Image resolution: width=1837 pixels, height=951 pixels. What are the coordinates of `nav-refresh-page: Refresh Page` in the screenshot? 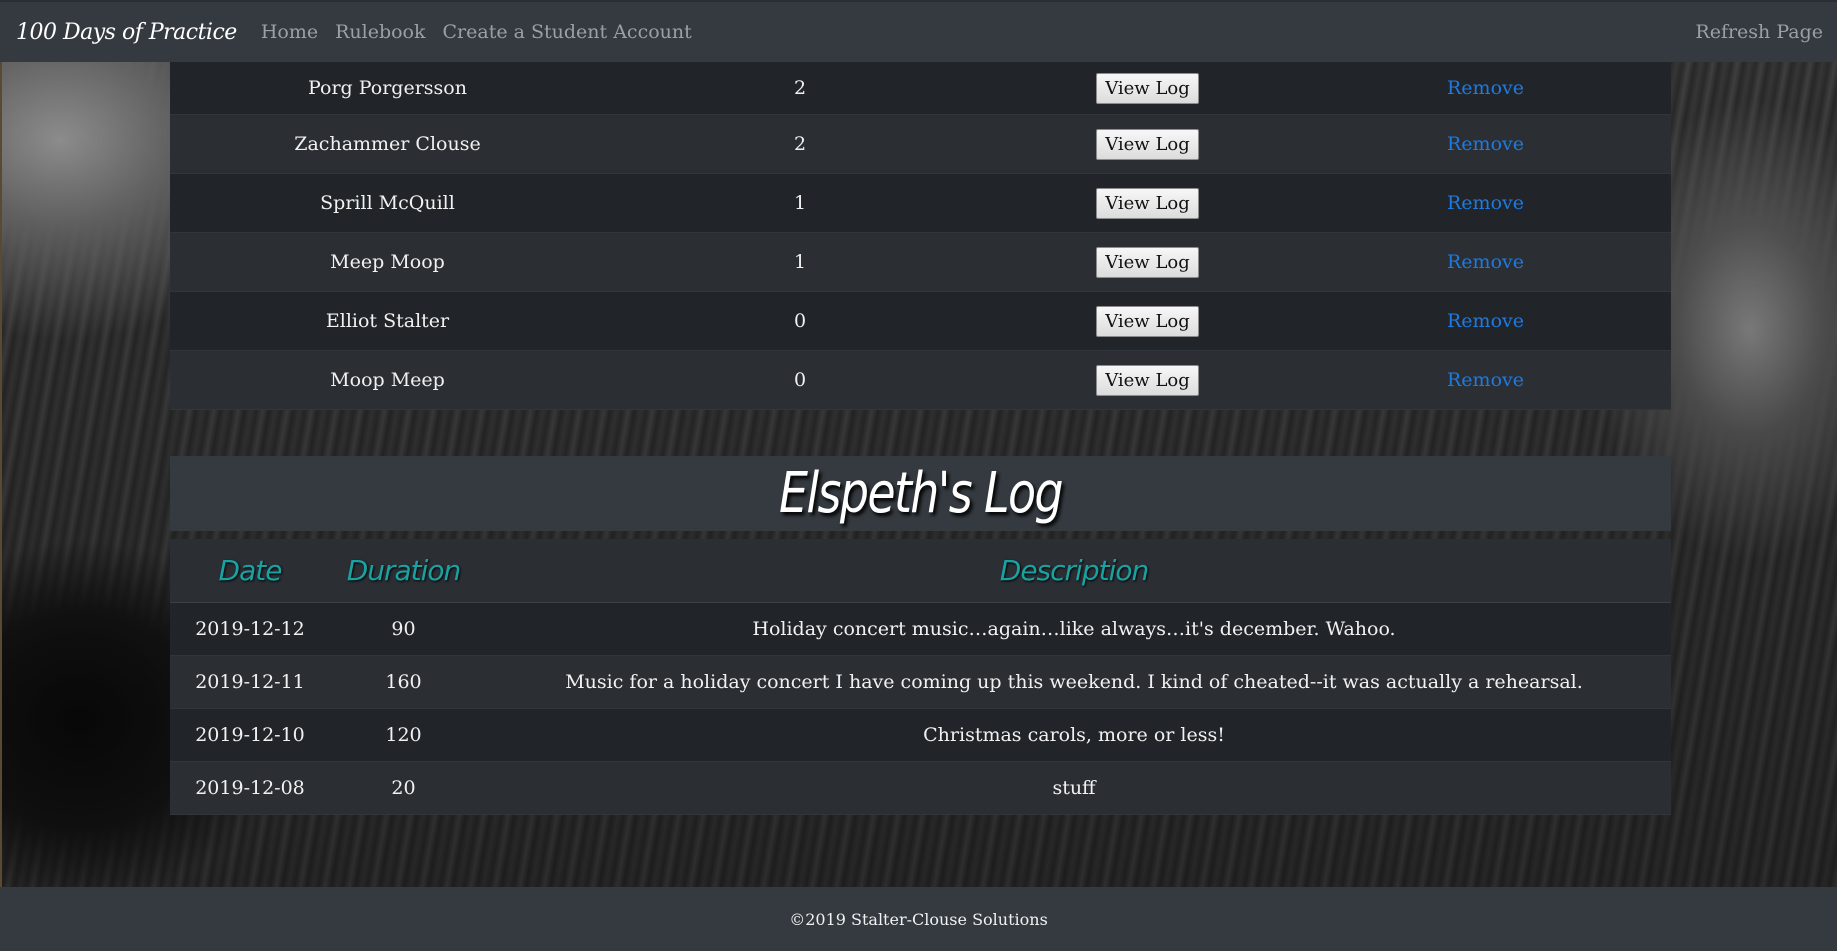 It's located at (1759, 32).